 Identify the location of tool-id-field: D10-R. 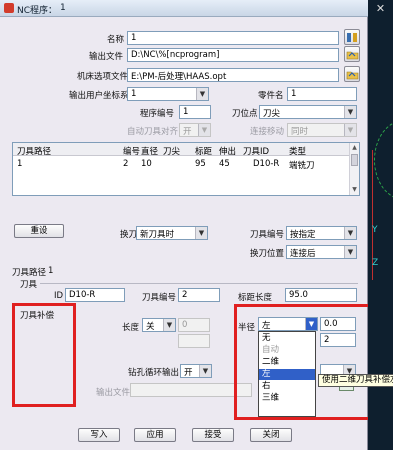
(95, 295).